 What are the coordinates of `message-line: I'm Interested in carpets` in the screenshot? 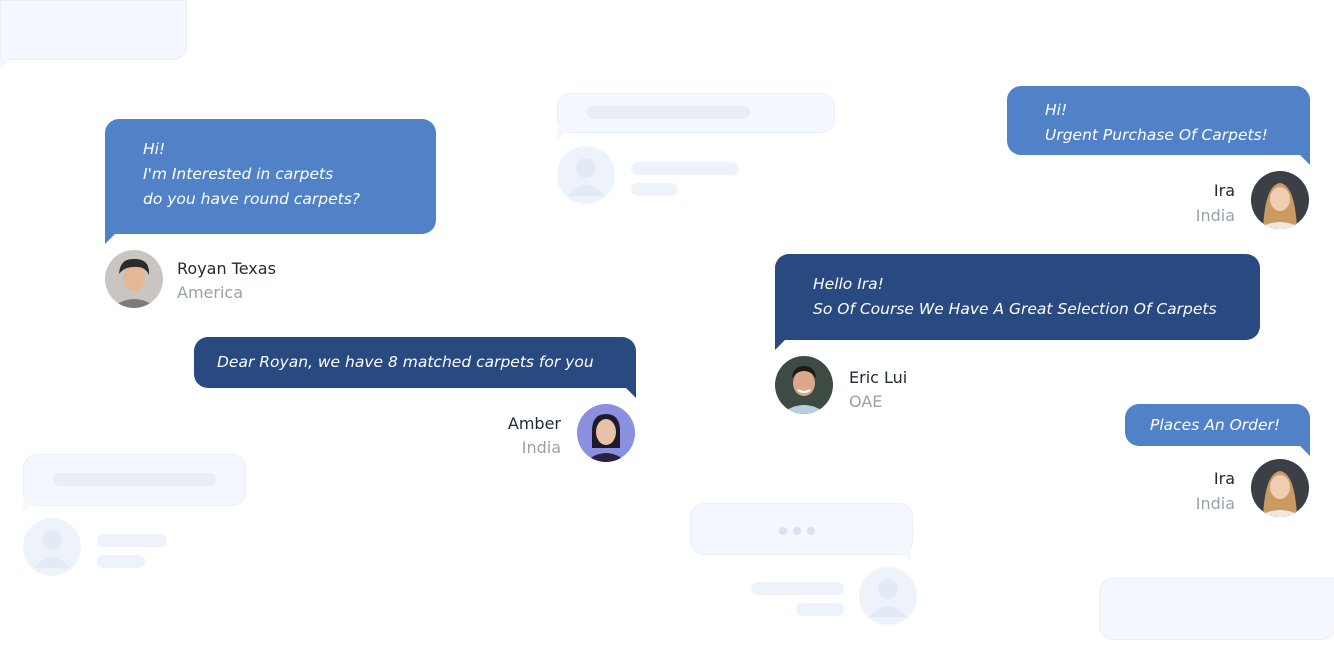 It's located at (238, 174).